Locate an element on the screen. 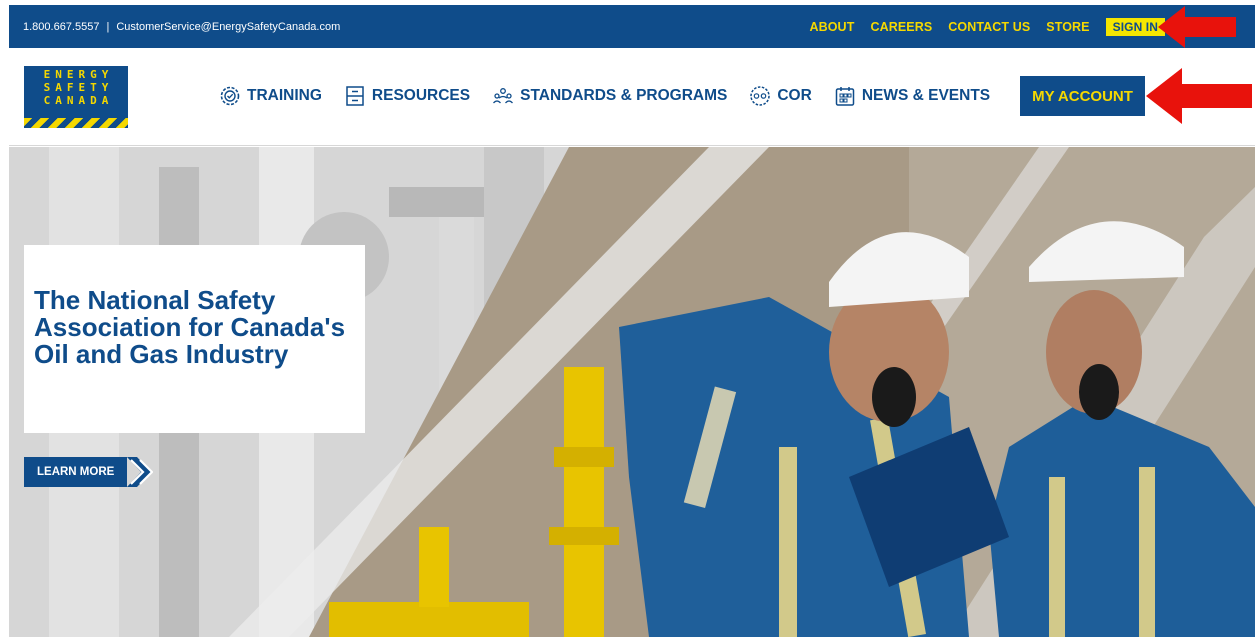 This screenshot has width=1255, height=637. logo-wordmark: ENERGY SAFETY CANADA is located at coordinates (76, 87).